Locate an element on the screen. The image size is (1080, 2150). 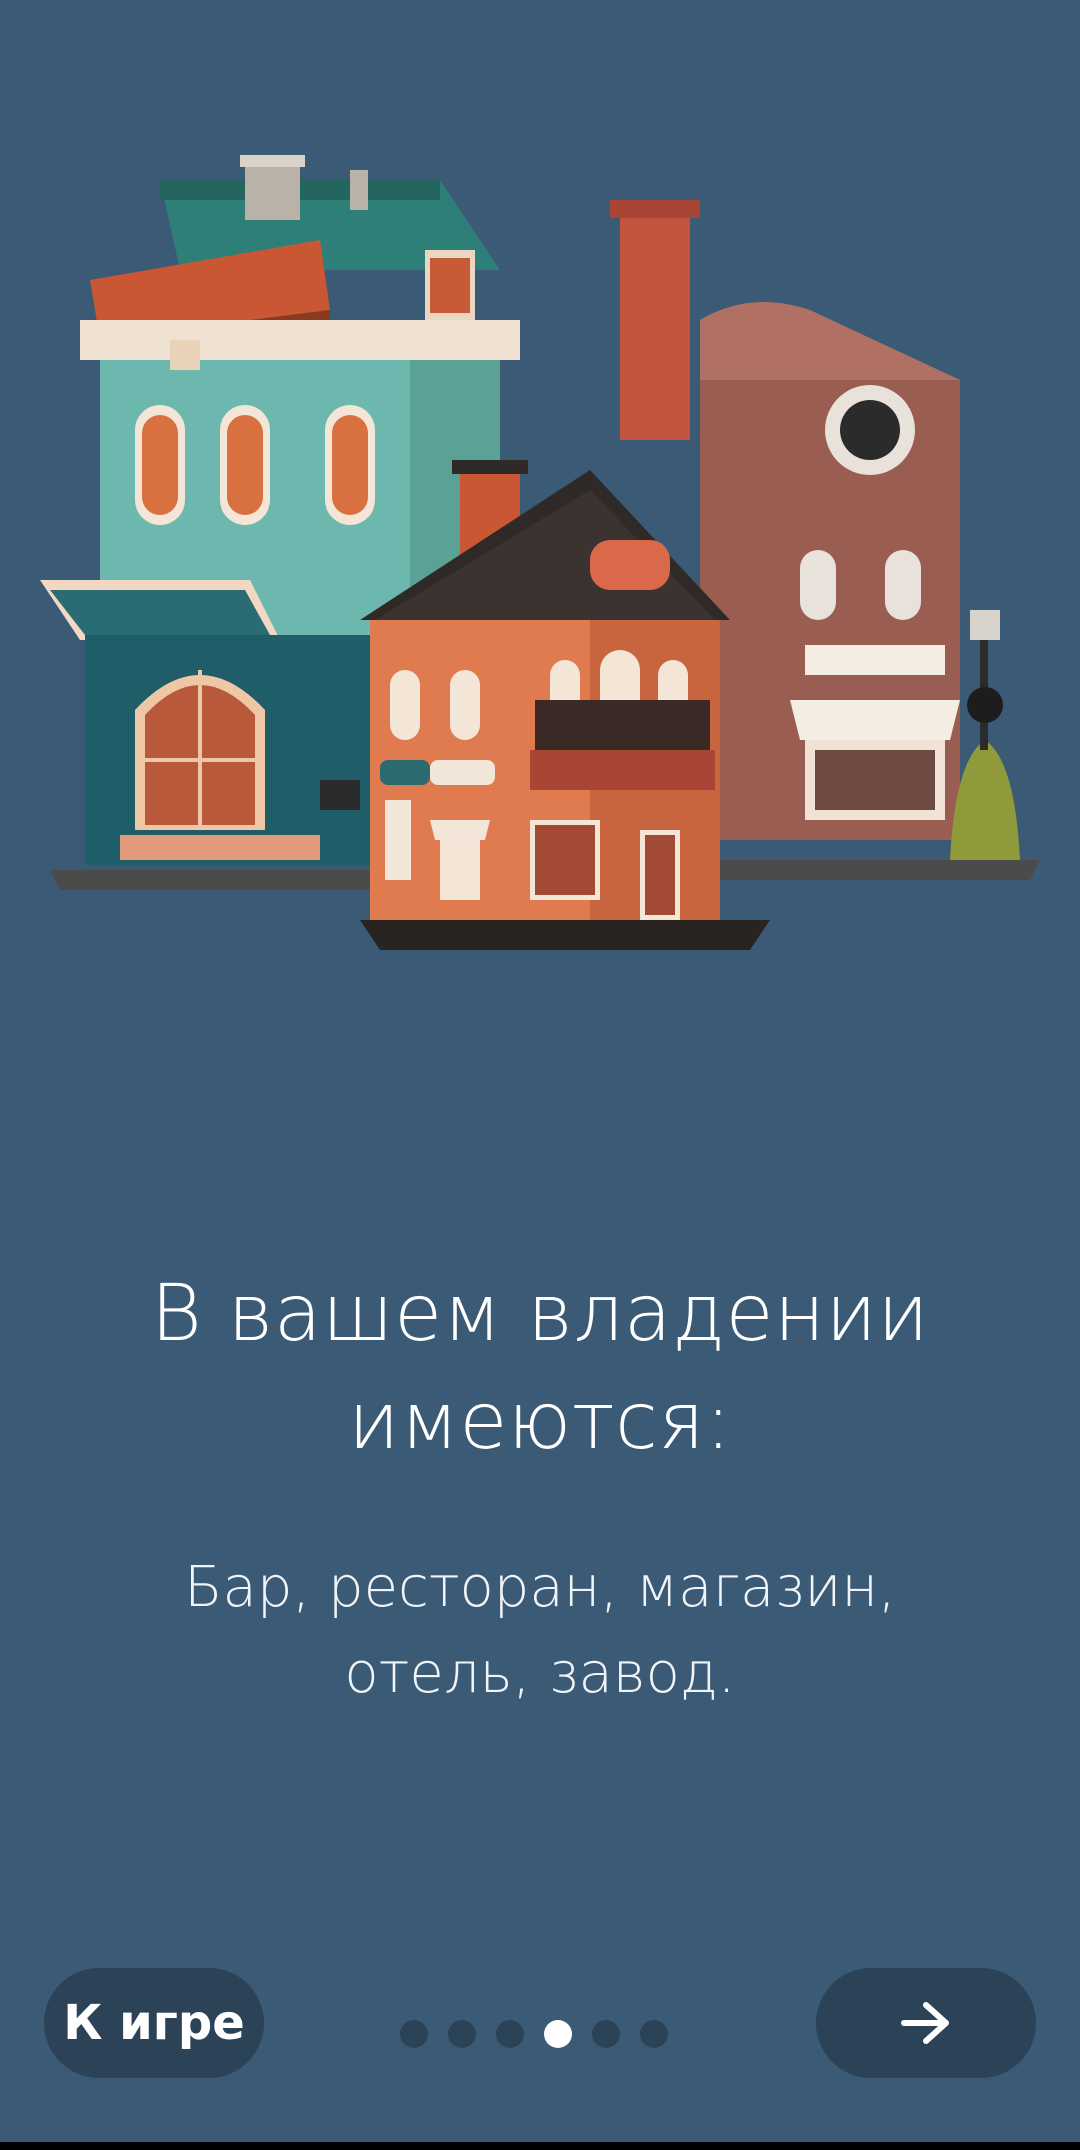
next-button is located at coordinates (926, 2023).